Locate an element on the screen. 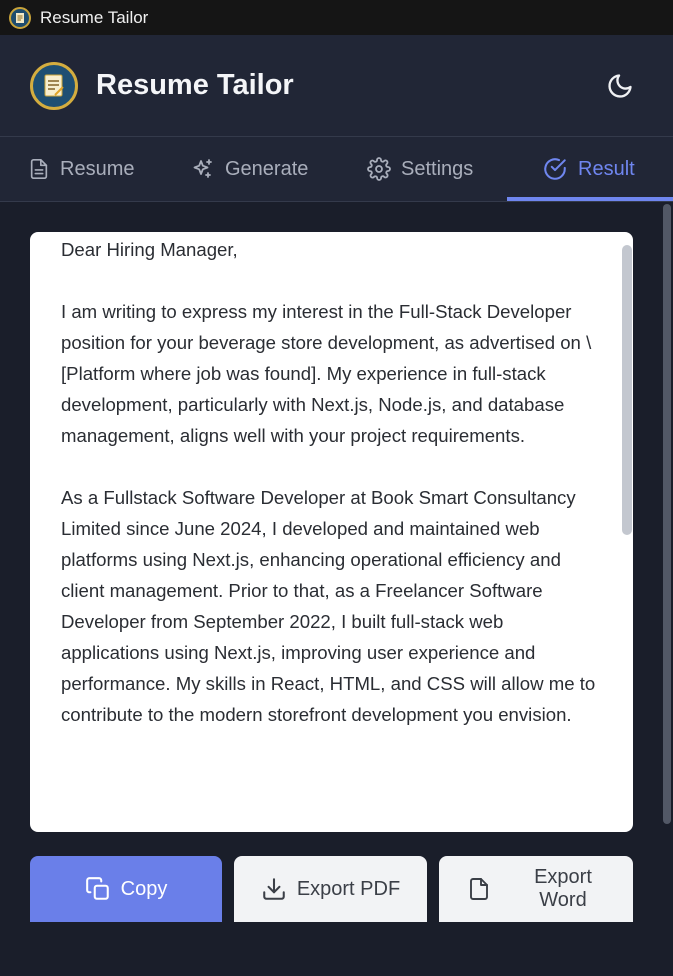  export-pdf-button: Export PDF is located at coordinates (330, 889).